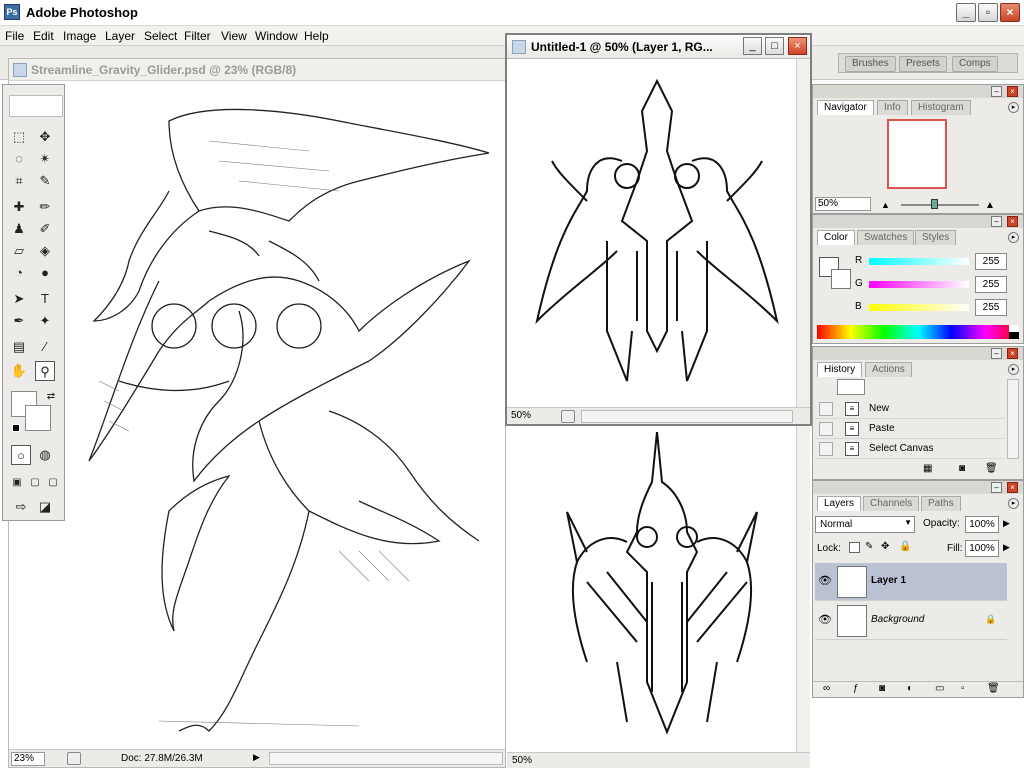  What do you see at coordinates (891, 503) in the screenshot?
I see `tab-channels: Channels` at bounding box center [891, 503].